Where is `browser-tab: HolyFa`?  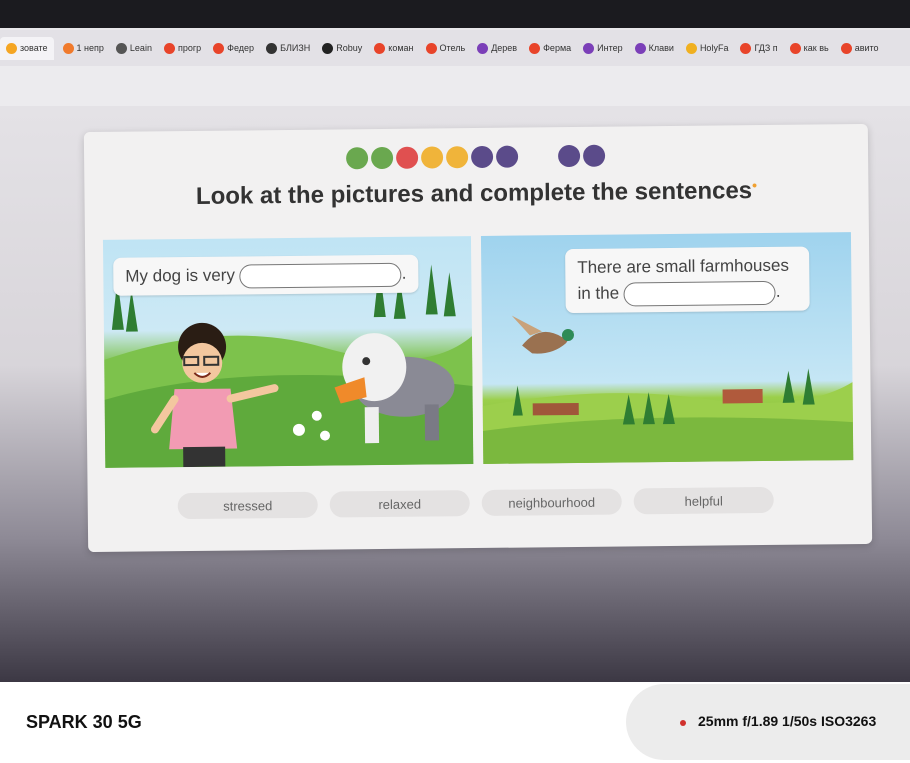
browser-tab: HolyFa is located at coordinates (707, 48).